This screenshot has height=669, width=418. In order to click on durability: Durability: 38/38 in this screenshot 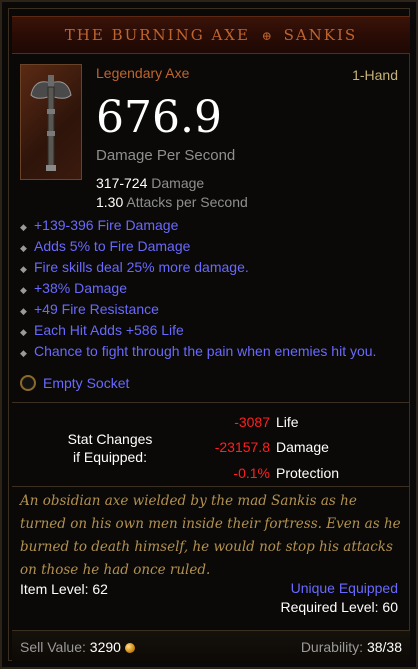, I will do `click(351, 647)`.